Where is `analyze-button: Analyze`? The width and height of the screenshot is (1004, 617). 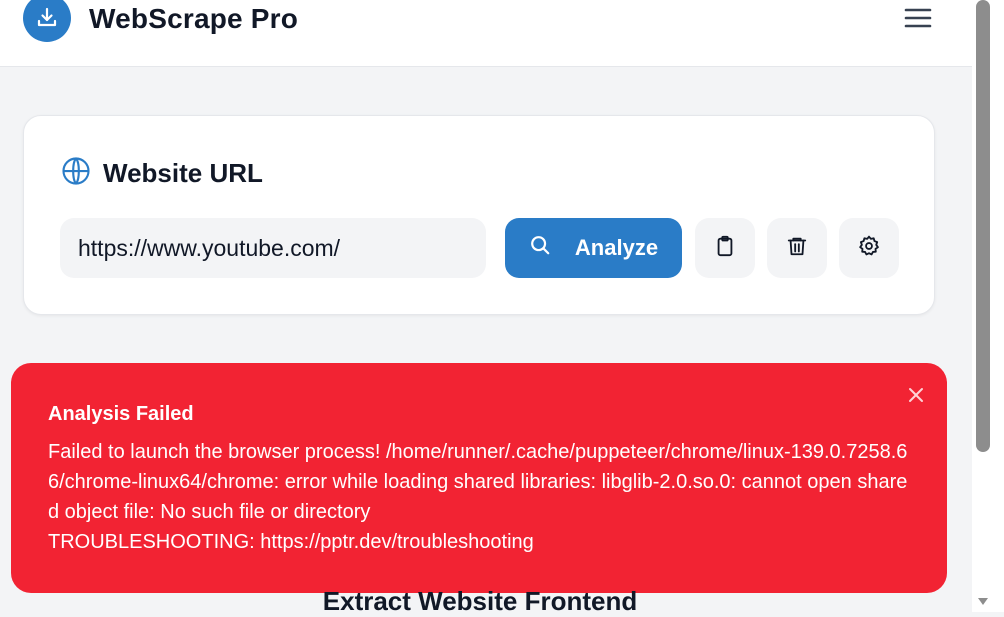 analyze-button: Analyze is located at coordinates (593, 248).